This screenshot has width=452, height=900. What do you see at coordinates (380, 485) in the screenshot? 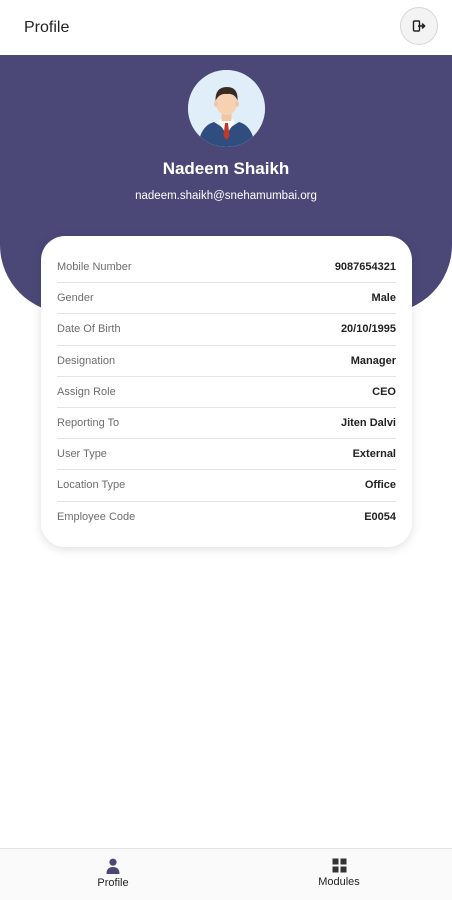
I see `detail-value: Office` at bounding box center [380, 485].